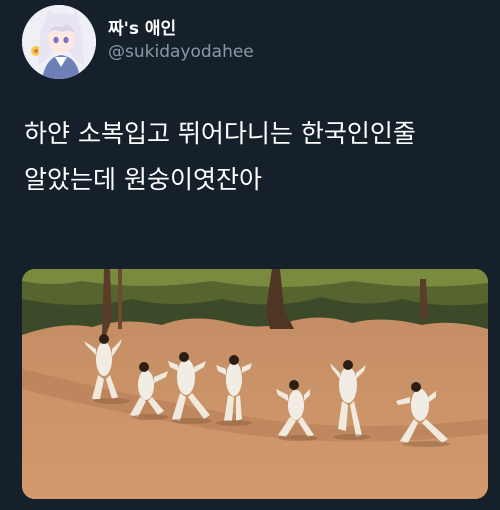 The image size is (500, 510). What do you see at coordinates (143, 179) in the screenshot?
I see `tweet-text-line: 알았는데 원숭이엿잔아` at bounding box center [143, 179].